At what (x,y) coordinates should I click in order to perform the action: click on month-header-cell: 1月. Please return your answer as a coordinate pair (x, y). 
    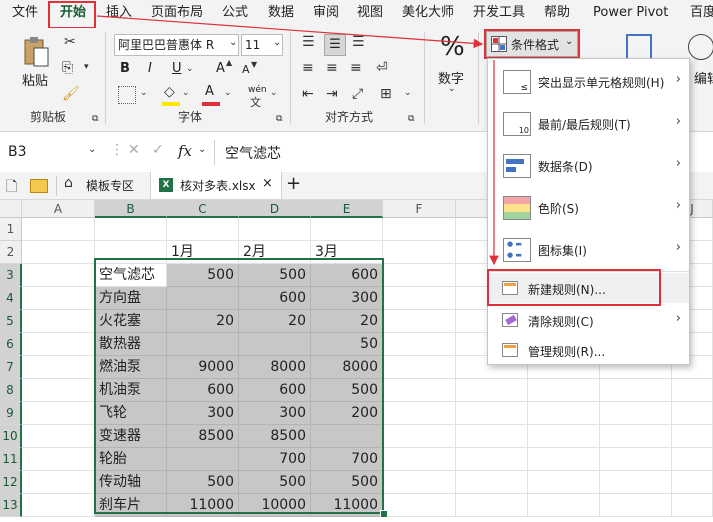
    Looking at the image, I should click on (203, 252).